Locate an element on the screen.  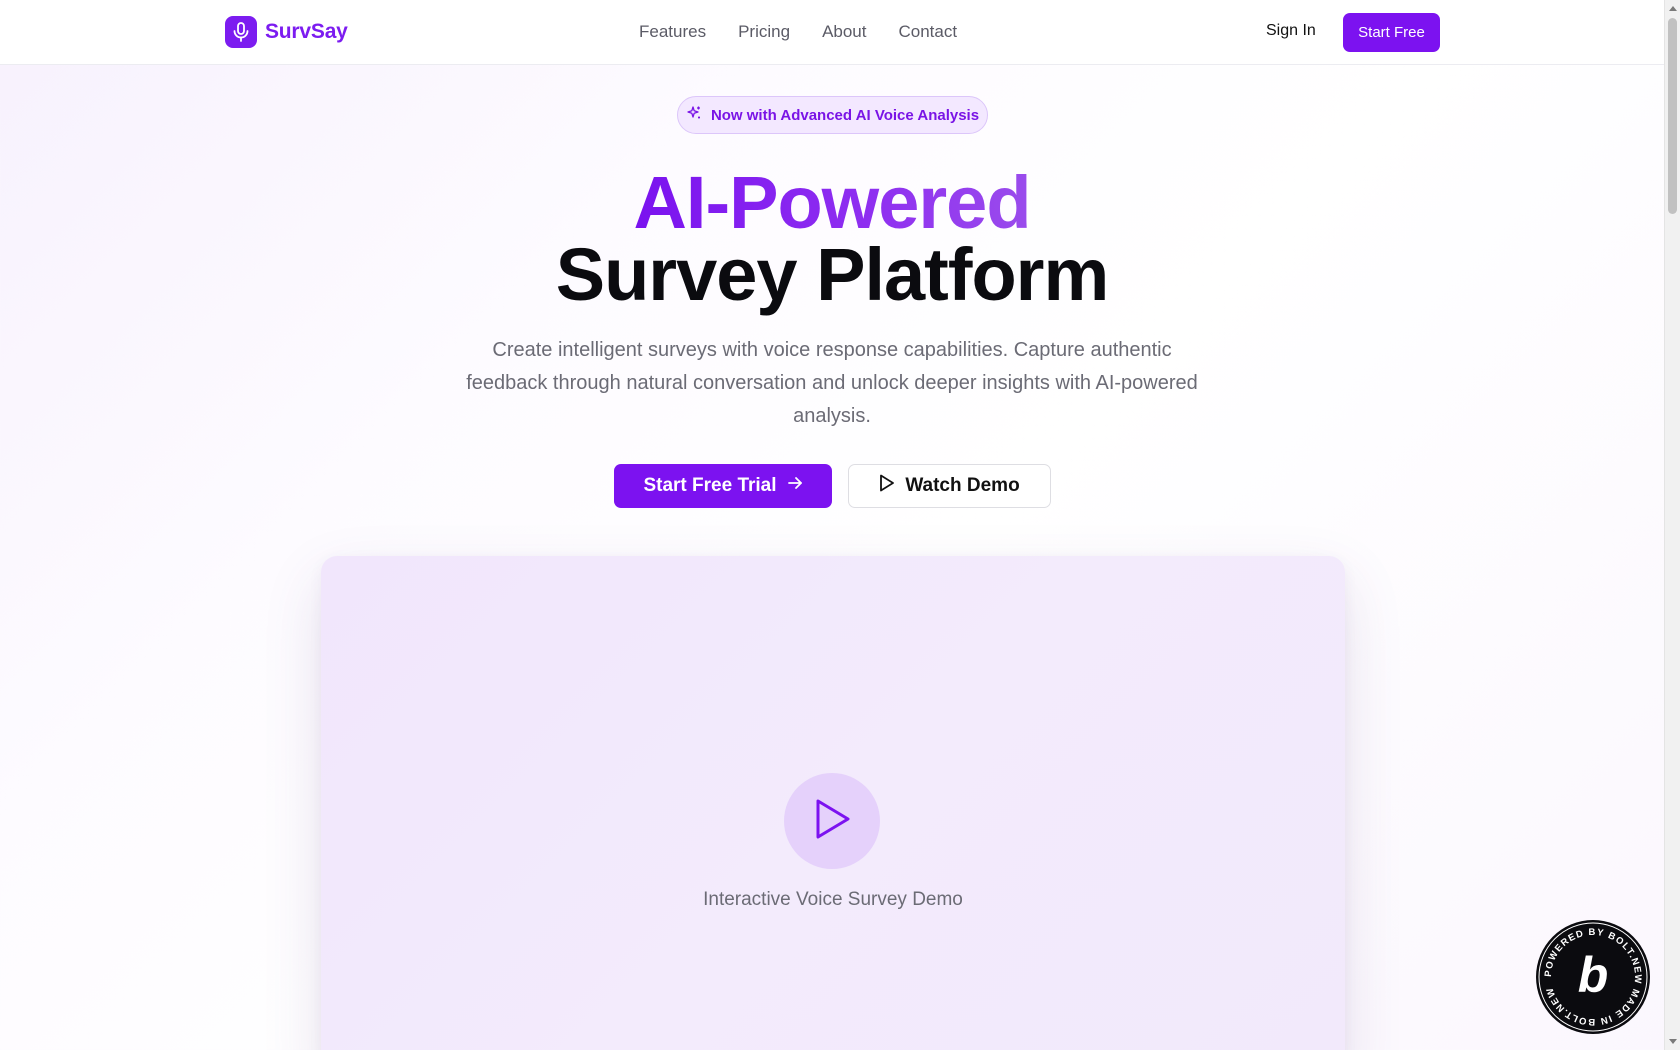
microphone-icon is located at coordinates (241, 32).